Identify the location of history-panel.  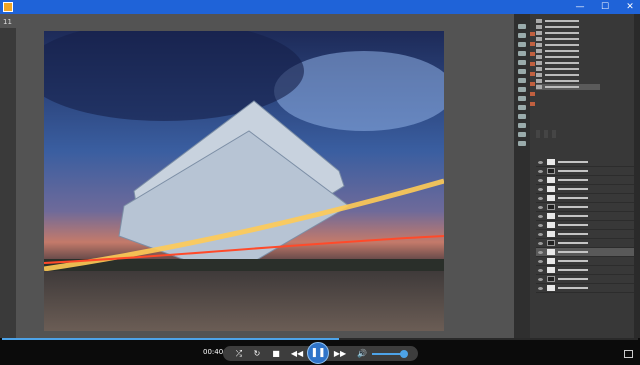
(568, 58).